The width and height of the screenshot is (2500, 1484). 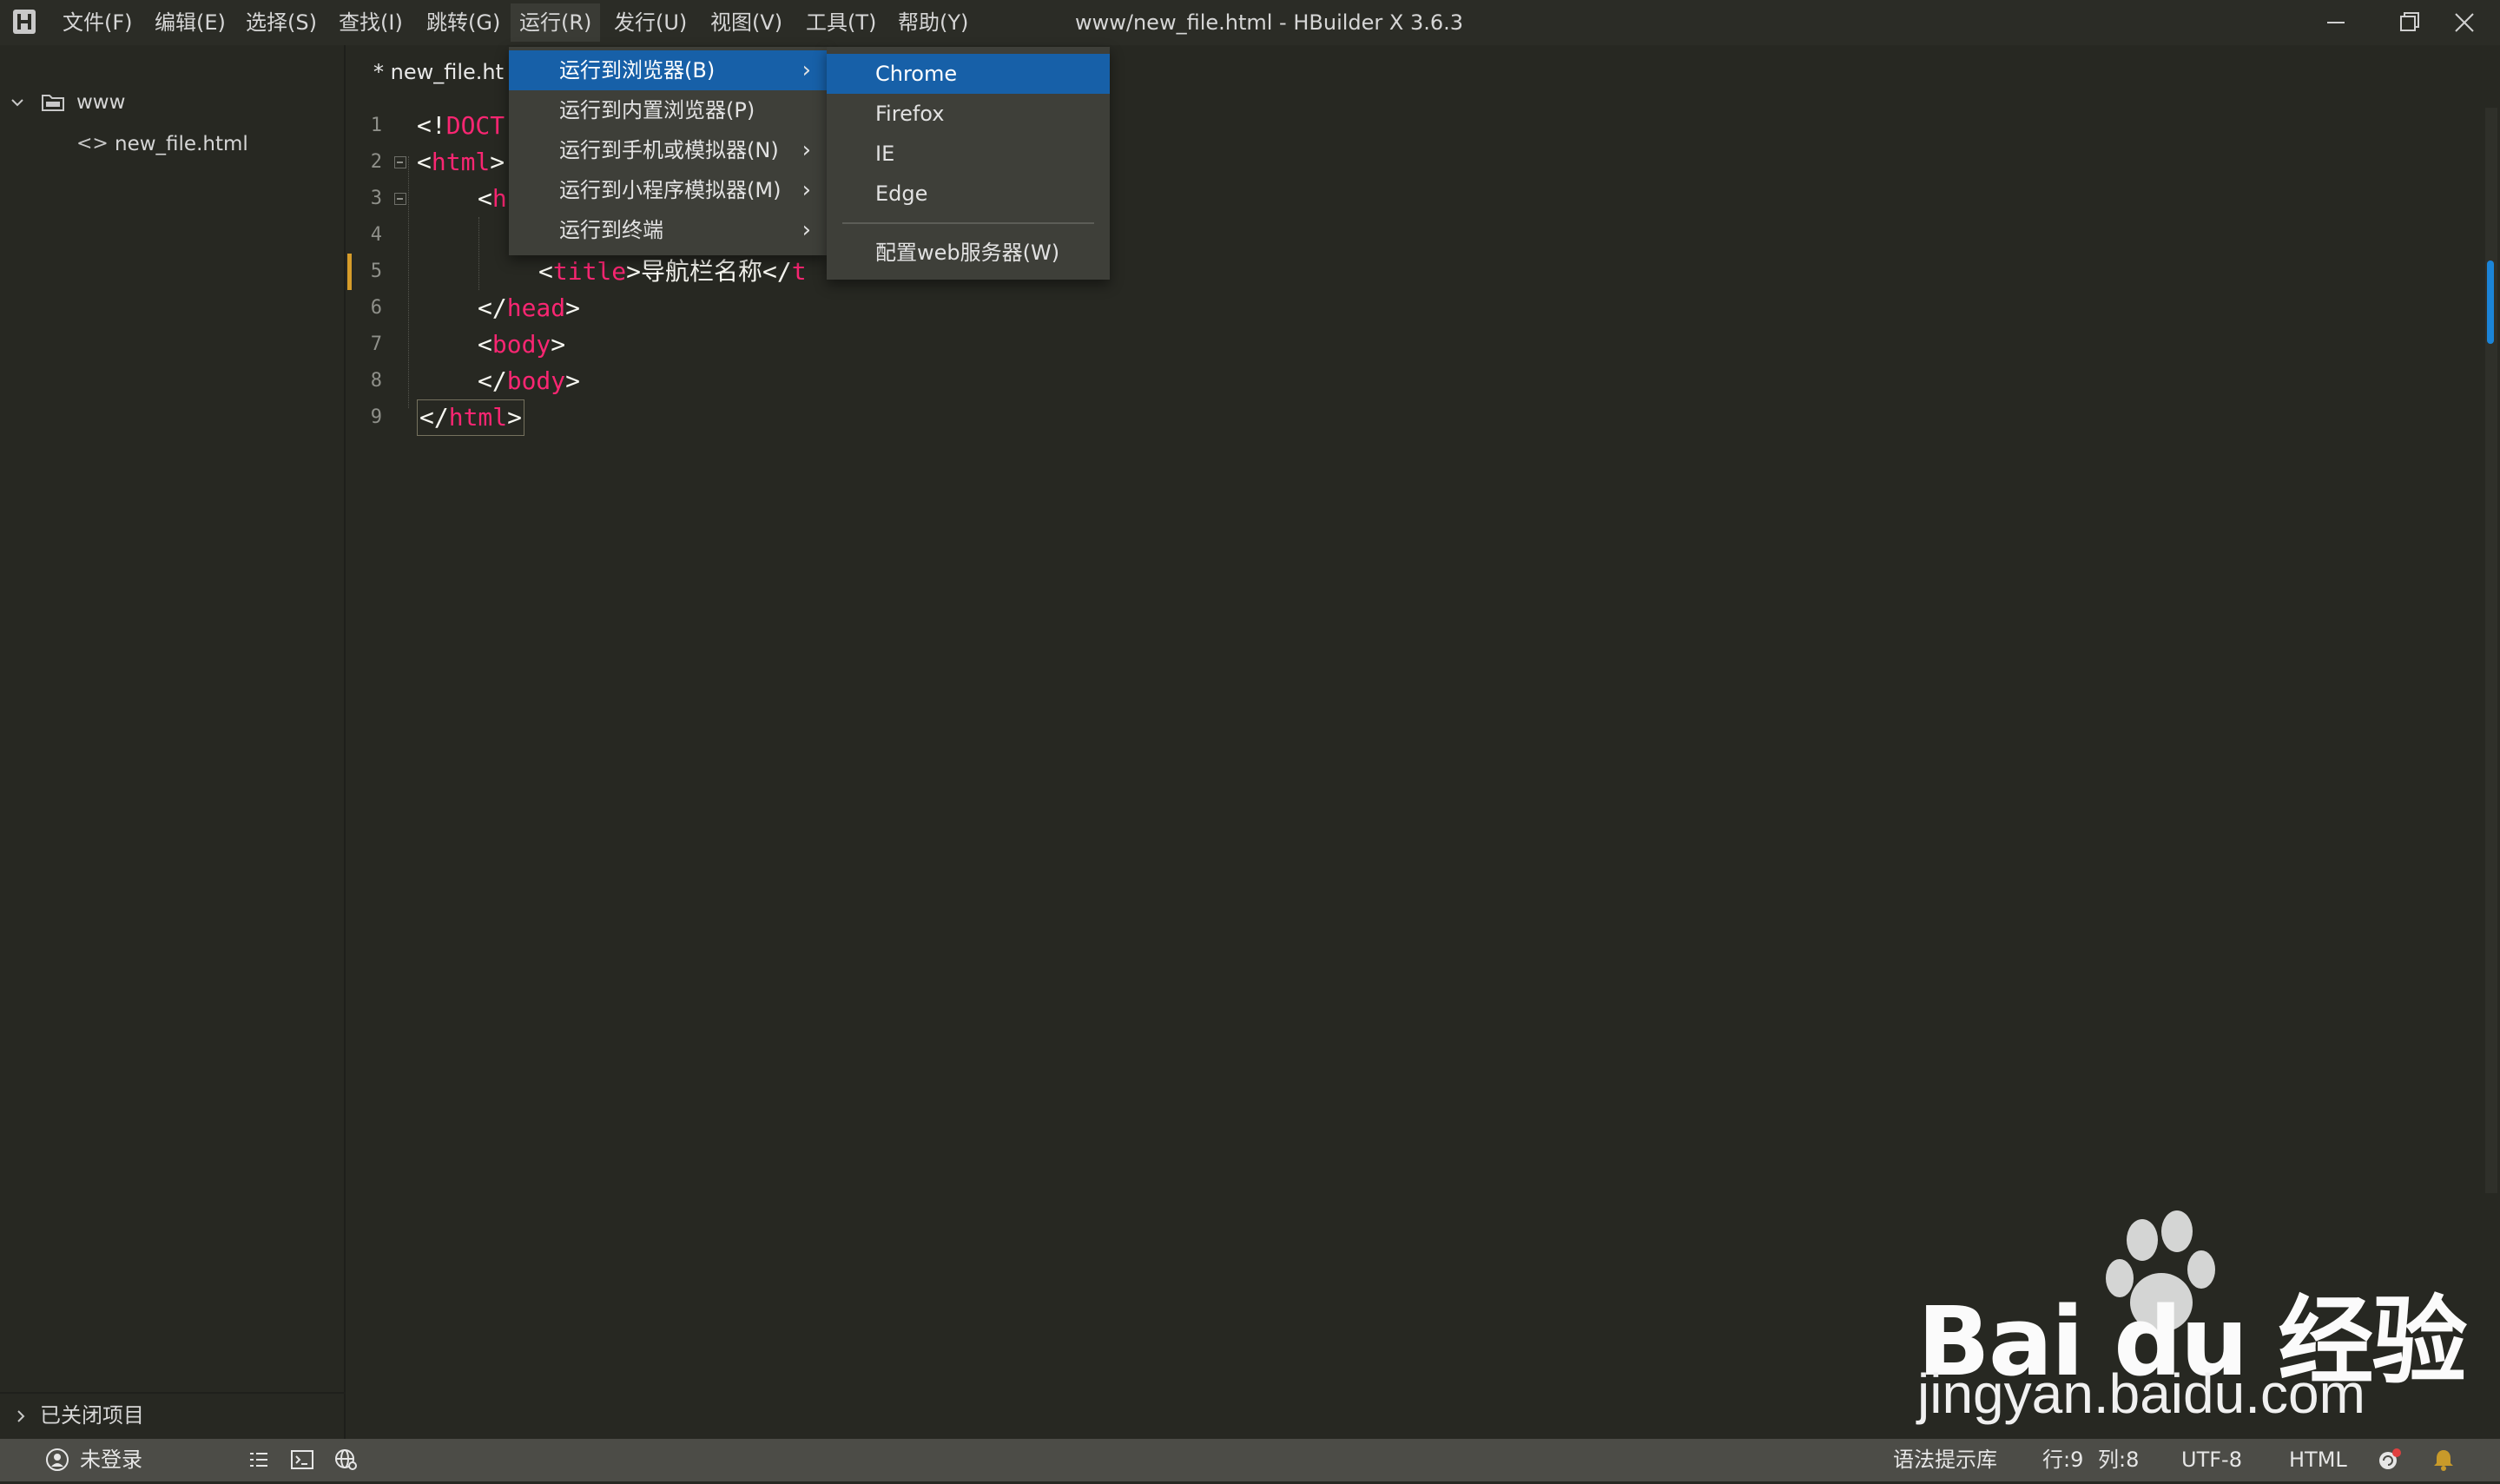 What do you see at coordinates (2490, 302) in the screenshot?
I see `editor-scrollbar-thumb` at bounding box center [2490, 302].